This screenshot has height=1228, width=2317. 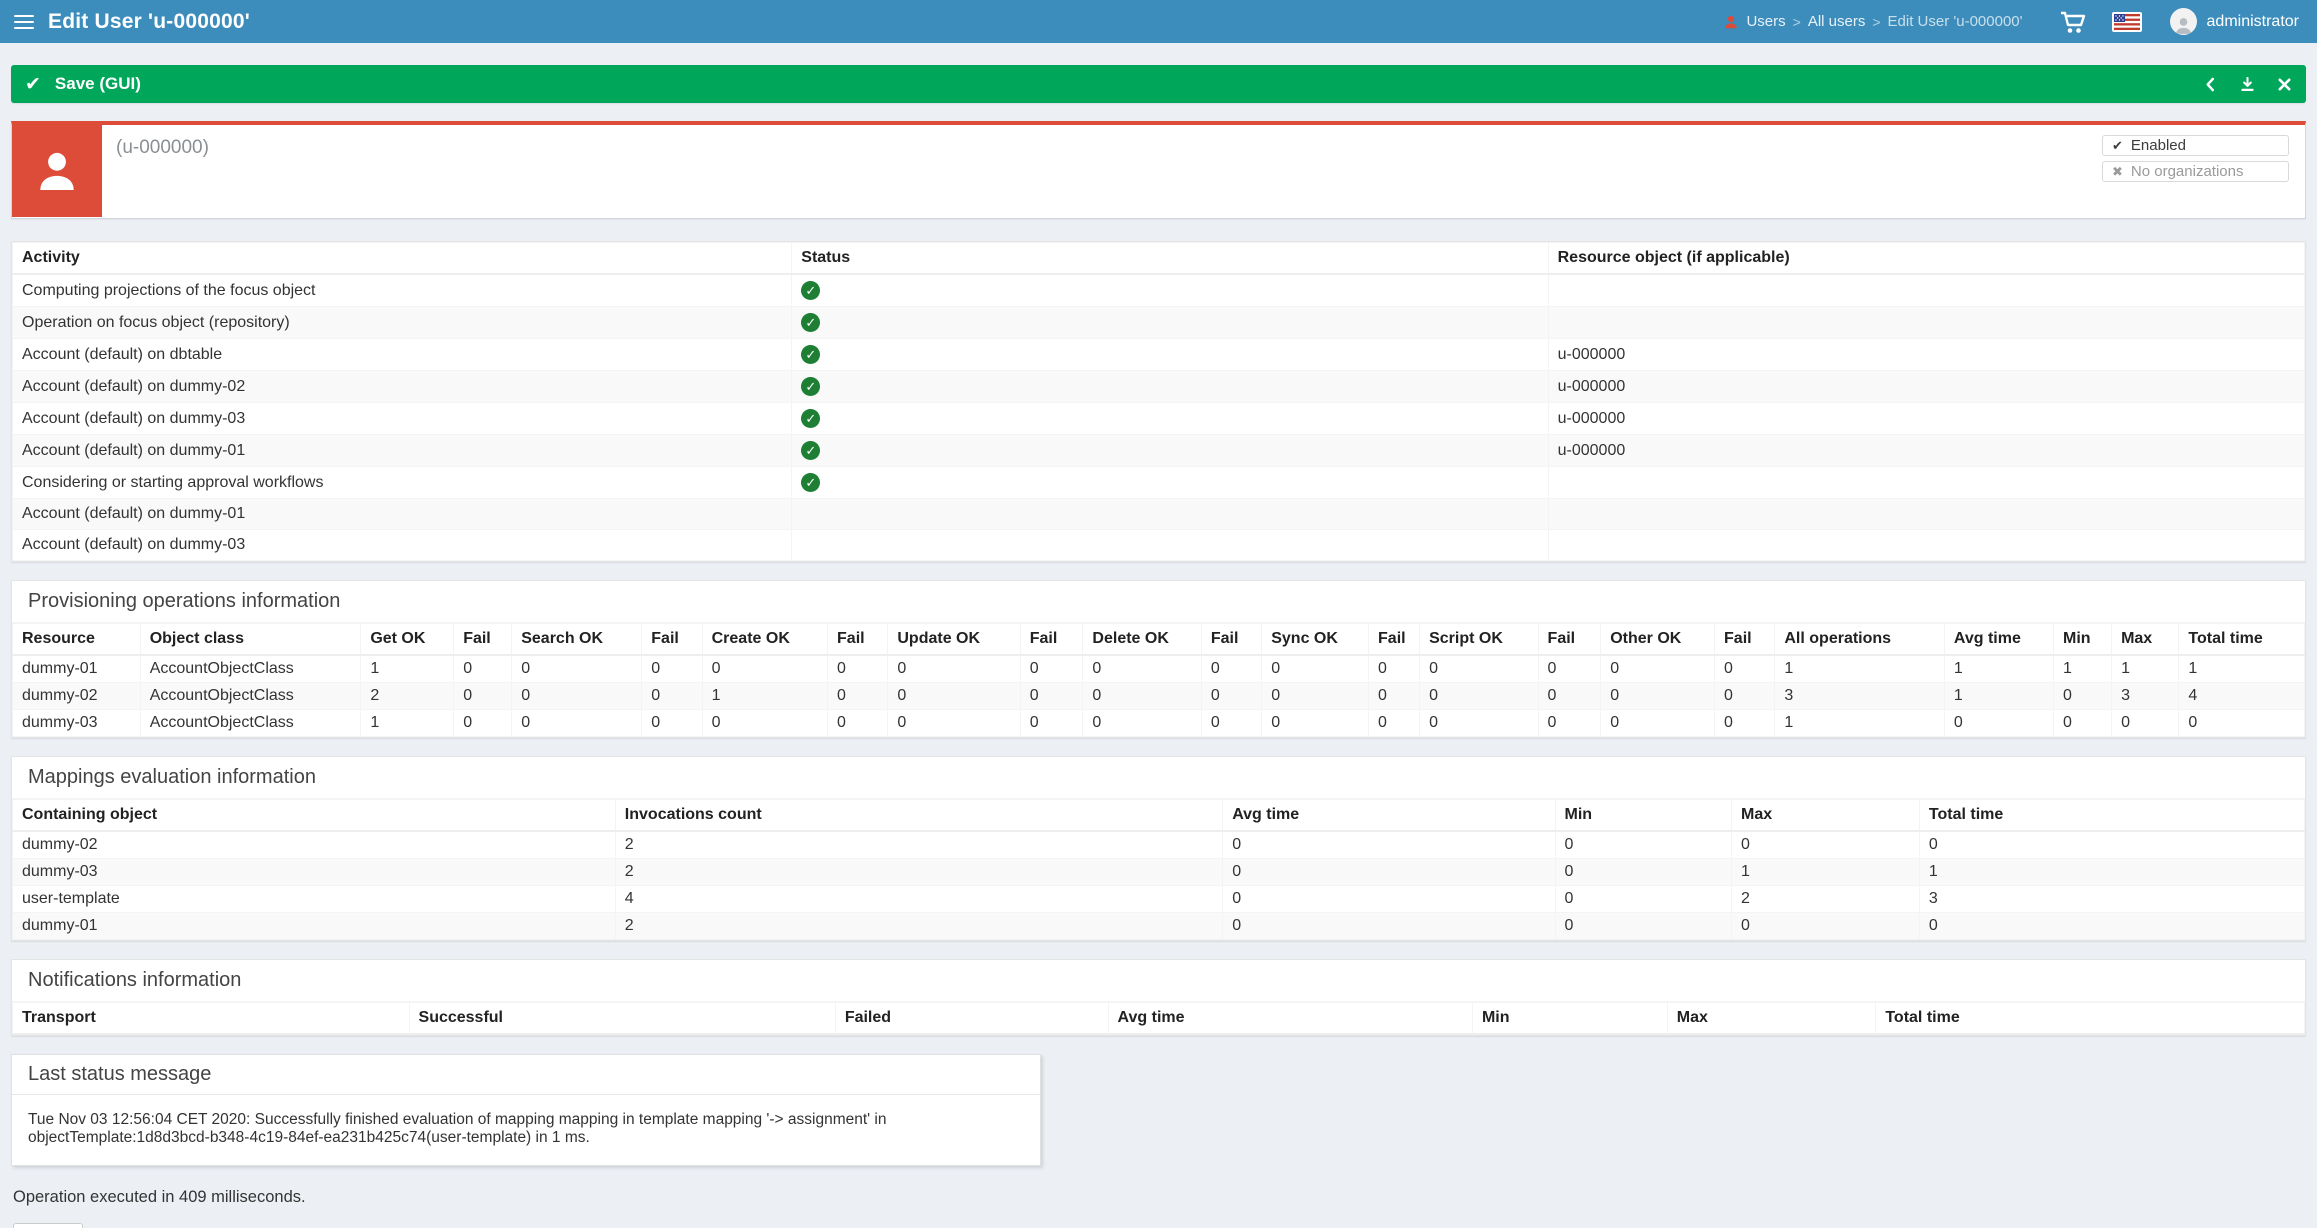 I want to click on activity-row: Account (default) on dummy-03 ✓ u-000000, so click(x=1158, y=418).